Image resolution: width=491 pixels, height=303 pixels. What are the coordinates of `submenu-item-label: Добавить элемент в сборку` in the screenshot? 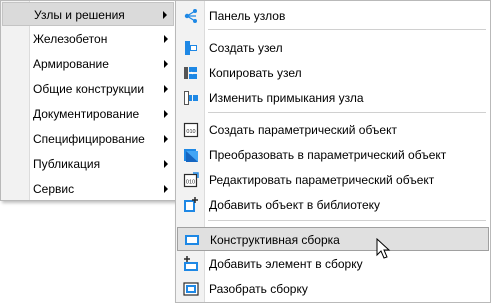 It's located at (286, 264).